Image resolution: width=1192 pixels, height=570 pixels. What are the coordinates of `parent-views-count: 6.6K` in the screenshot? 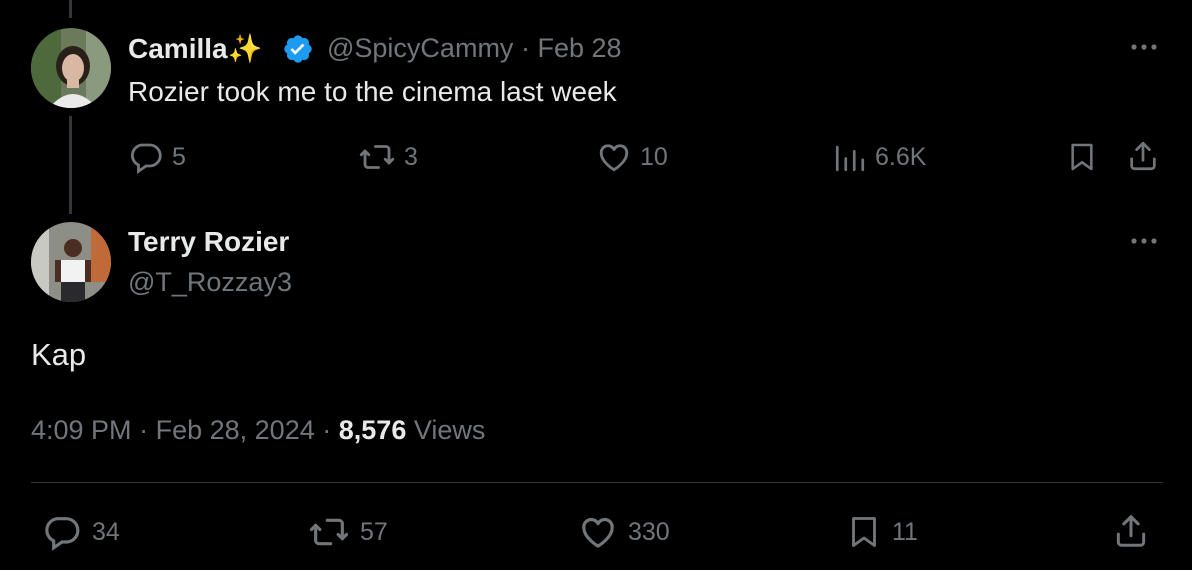 It's located at (901, 156).